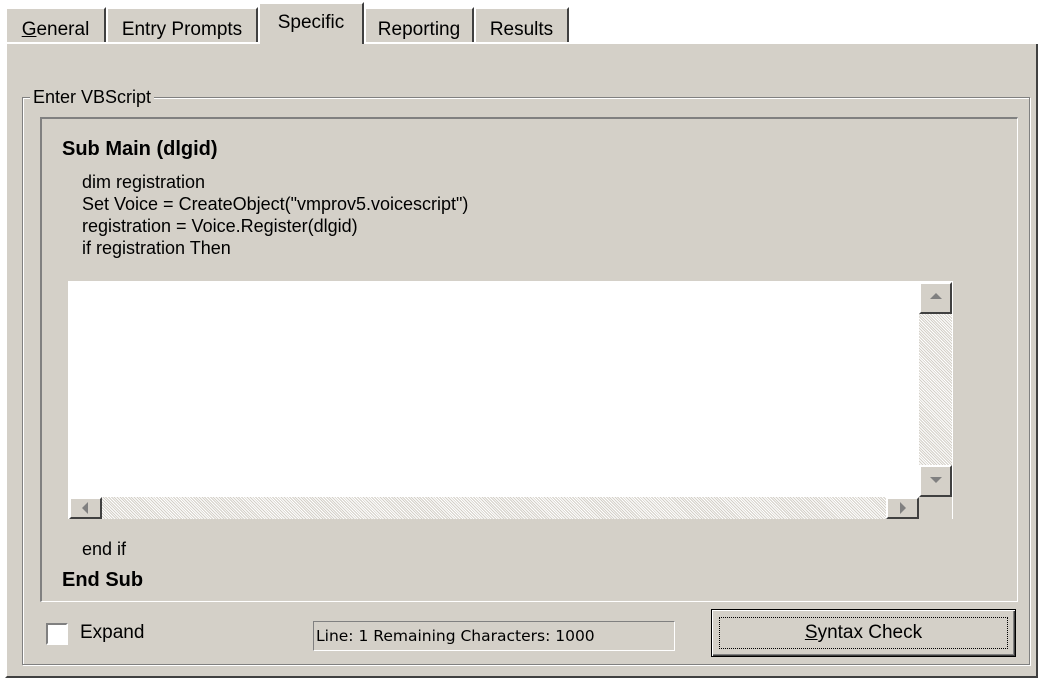  What do you see at coordinates (811, 632) in the screenshot?
I see `syntax-check-mnemonic: S` at bounding box center [811, 632].